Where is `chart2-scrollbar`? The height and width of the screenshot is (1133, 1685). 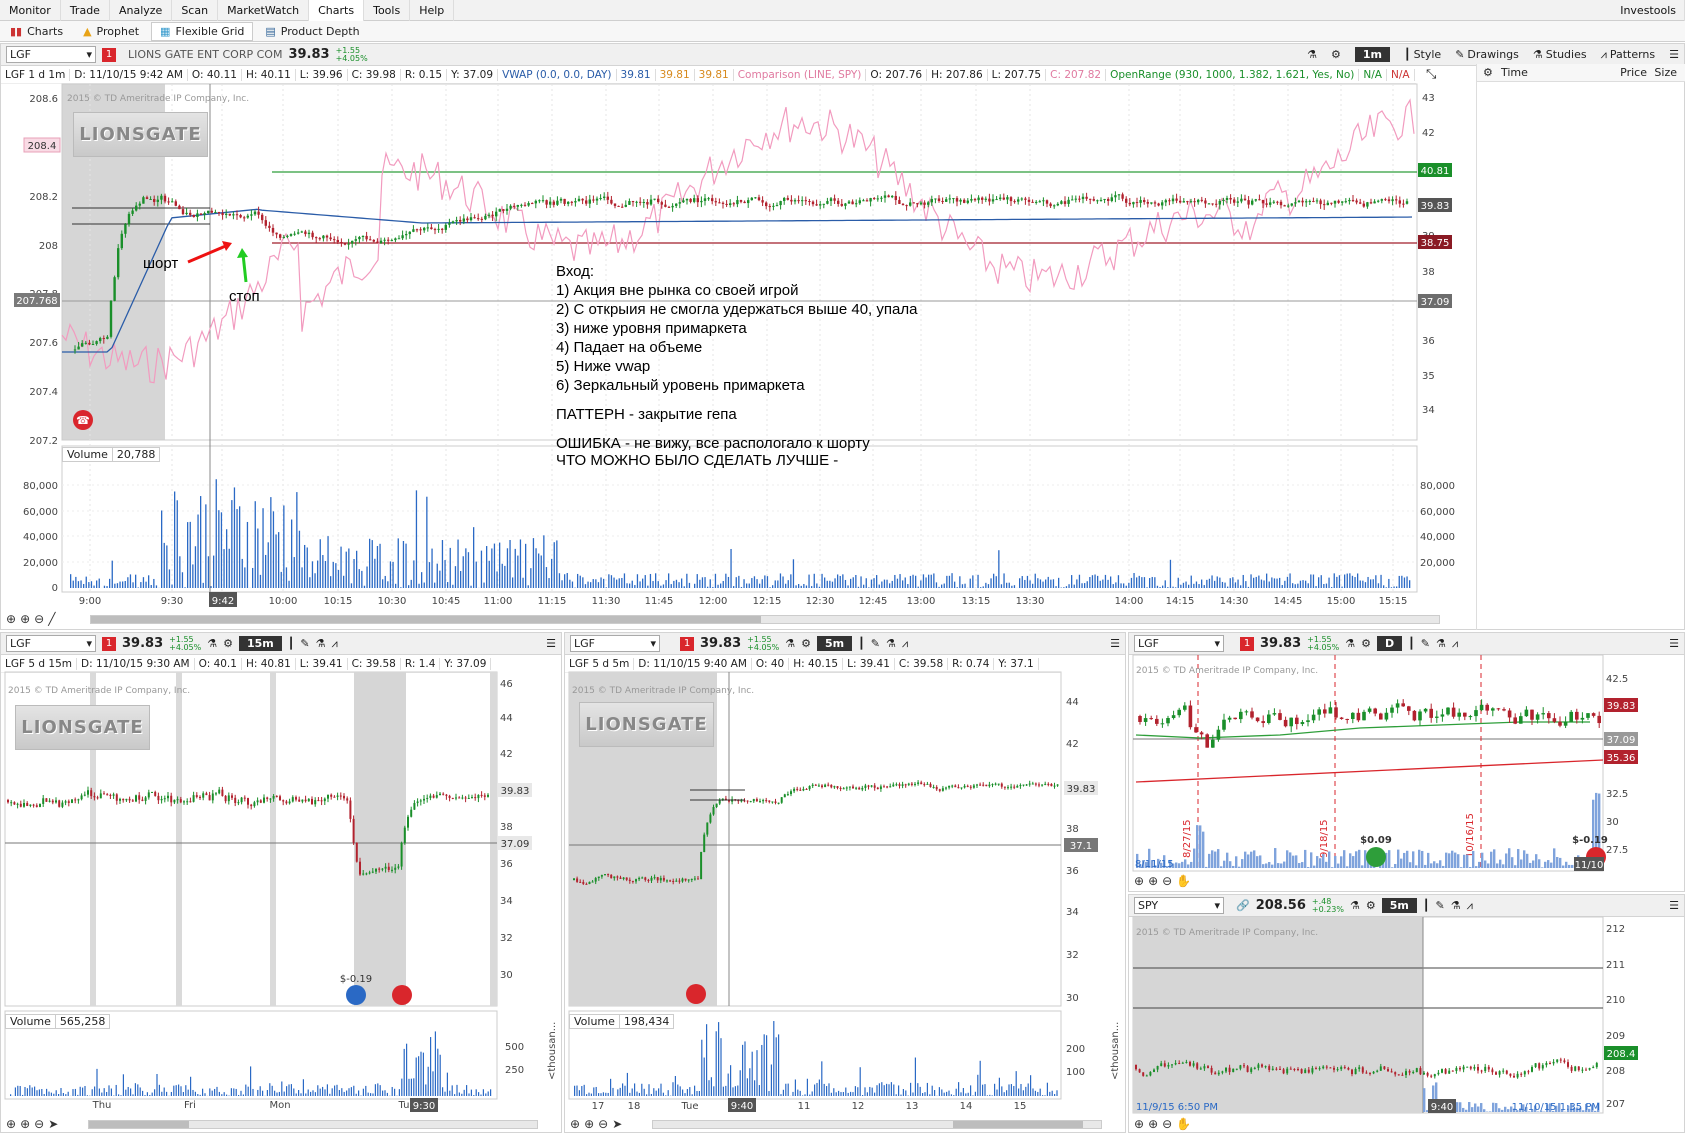 chart2-scrollbar is located at coordinates (313, 1124).